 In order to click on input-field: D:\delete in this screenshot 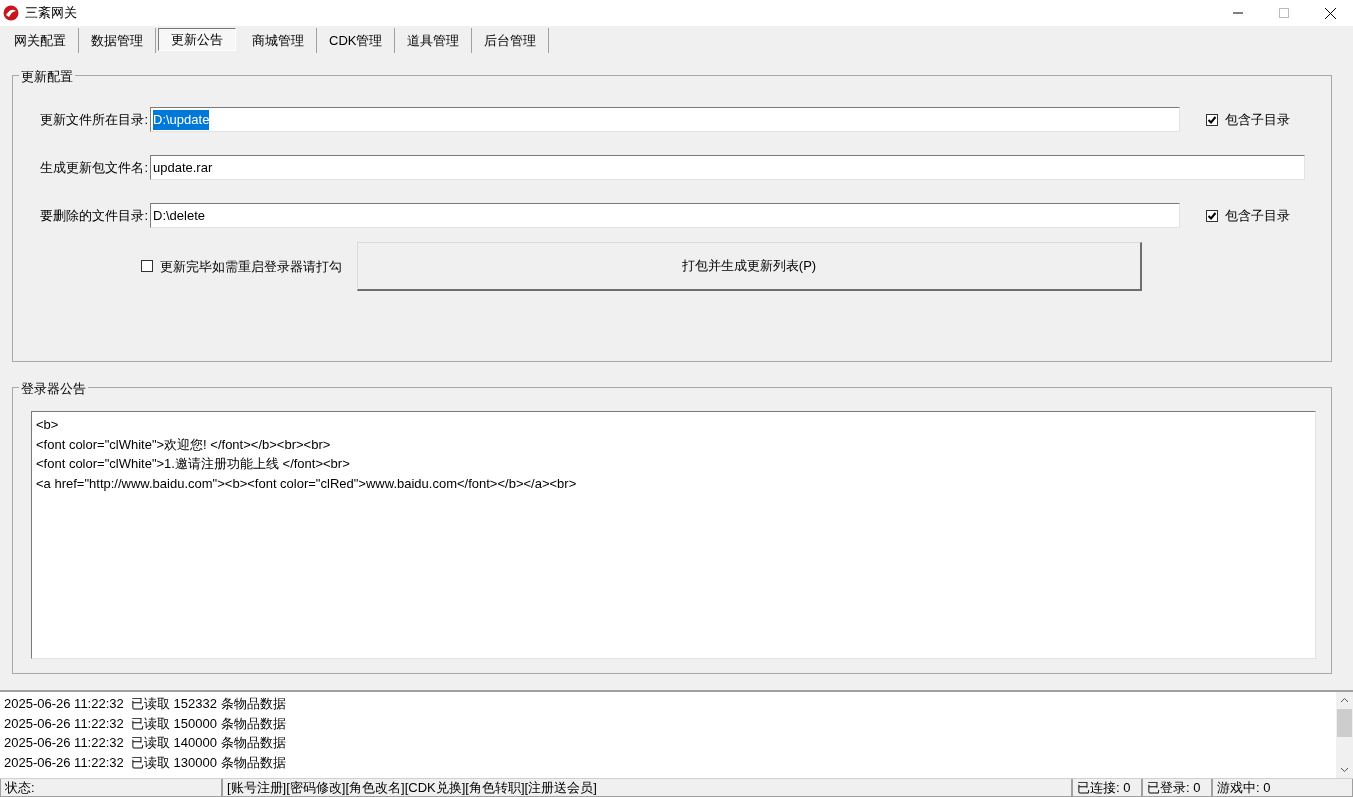, I will do `click(665, 216)`.